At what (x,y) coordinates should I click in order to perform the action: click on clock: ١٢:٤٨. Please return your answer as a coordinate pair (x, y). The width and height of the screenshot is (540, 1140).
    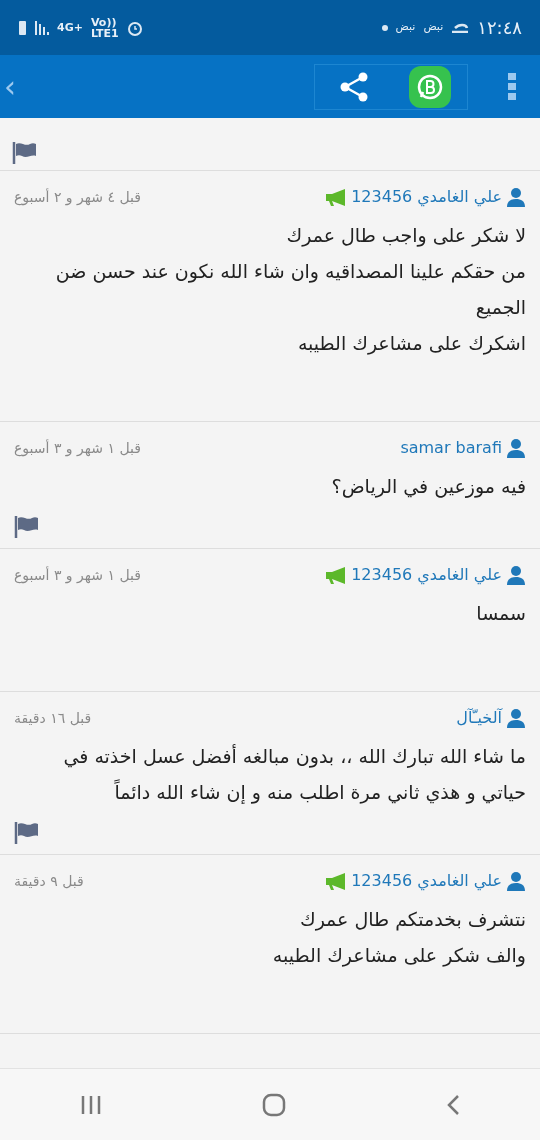
    Looking at the image, I should click on (499, 28).